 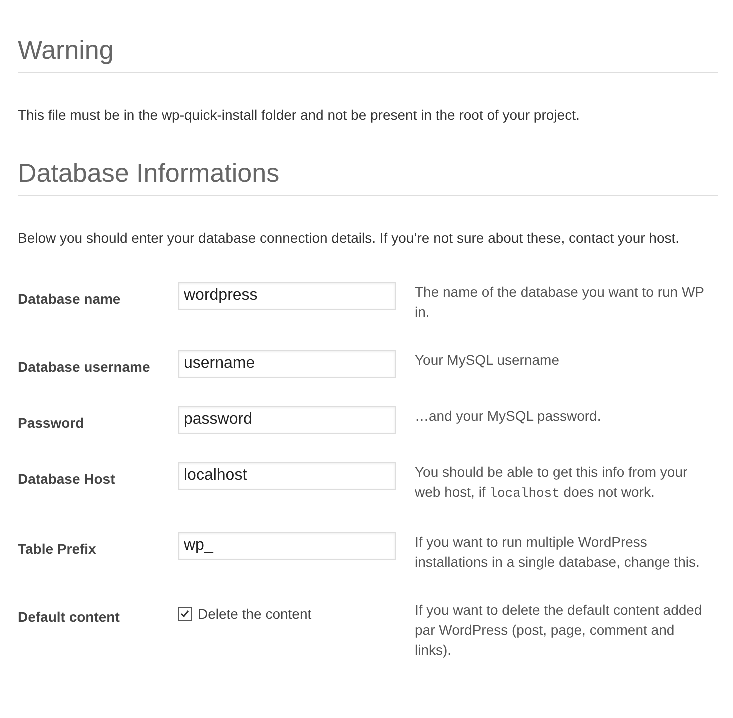 I want to click on section-heading: Warning, so click(x=368, y=53).